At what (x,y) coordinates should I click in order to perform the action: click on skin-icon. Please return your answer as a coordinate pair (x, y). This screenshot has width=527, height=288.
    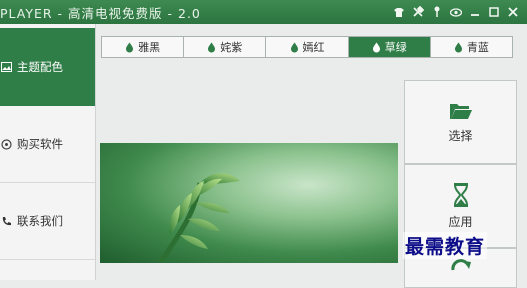
    Looking at the image, I should click on (399, 12).